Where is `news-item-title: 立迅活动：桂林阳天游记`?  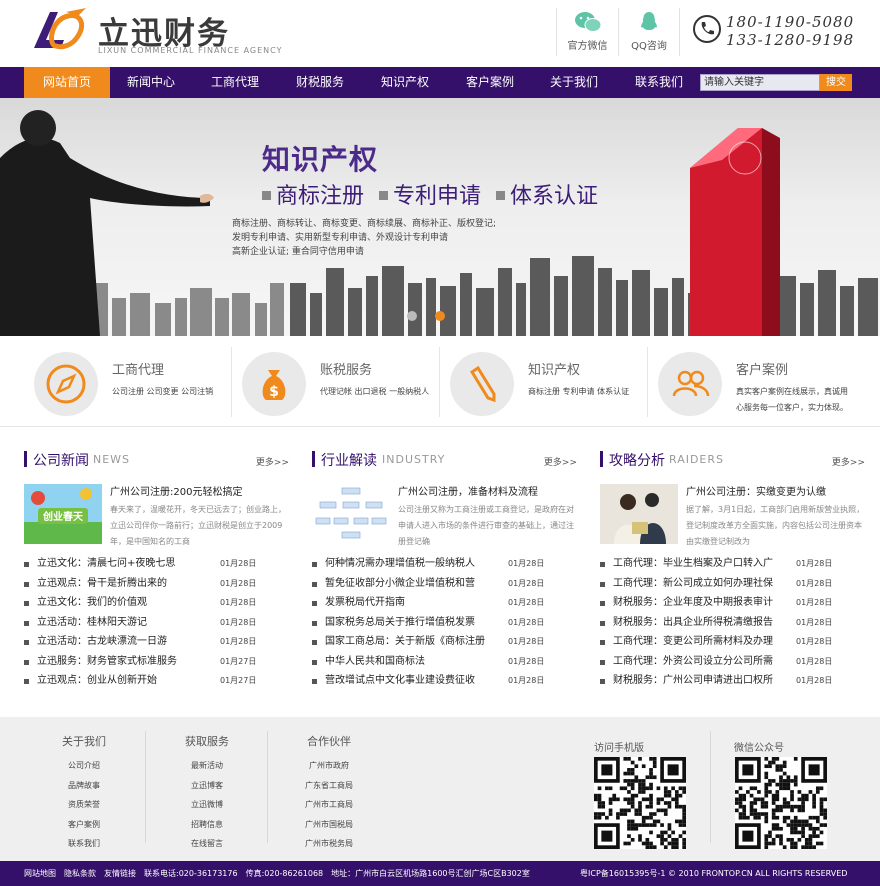
news-item-title: 立迅活动：桂林阳天游记 is located at coordinates (92, 623).